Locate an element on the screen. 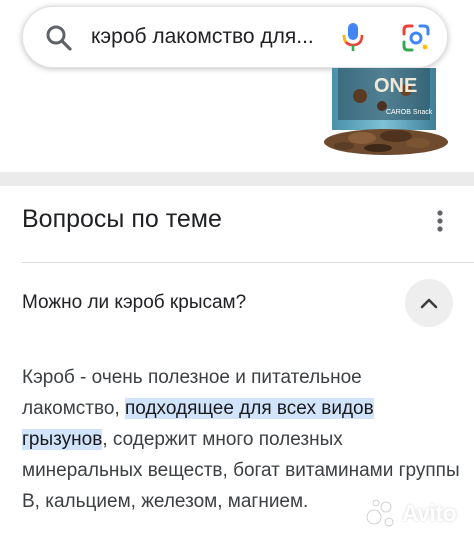  more-options-icon is located at coordinates (440, 221).